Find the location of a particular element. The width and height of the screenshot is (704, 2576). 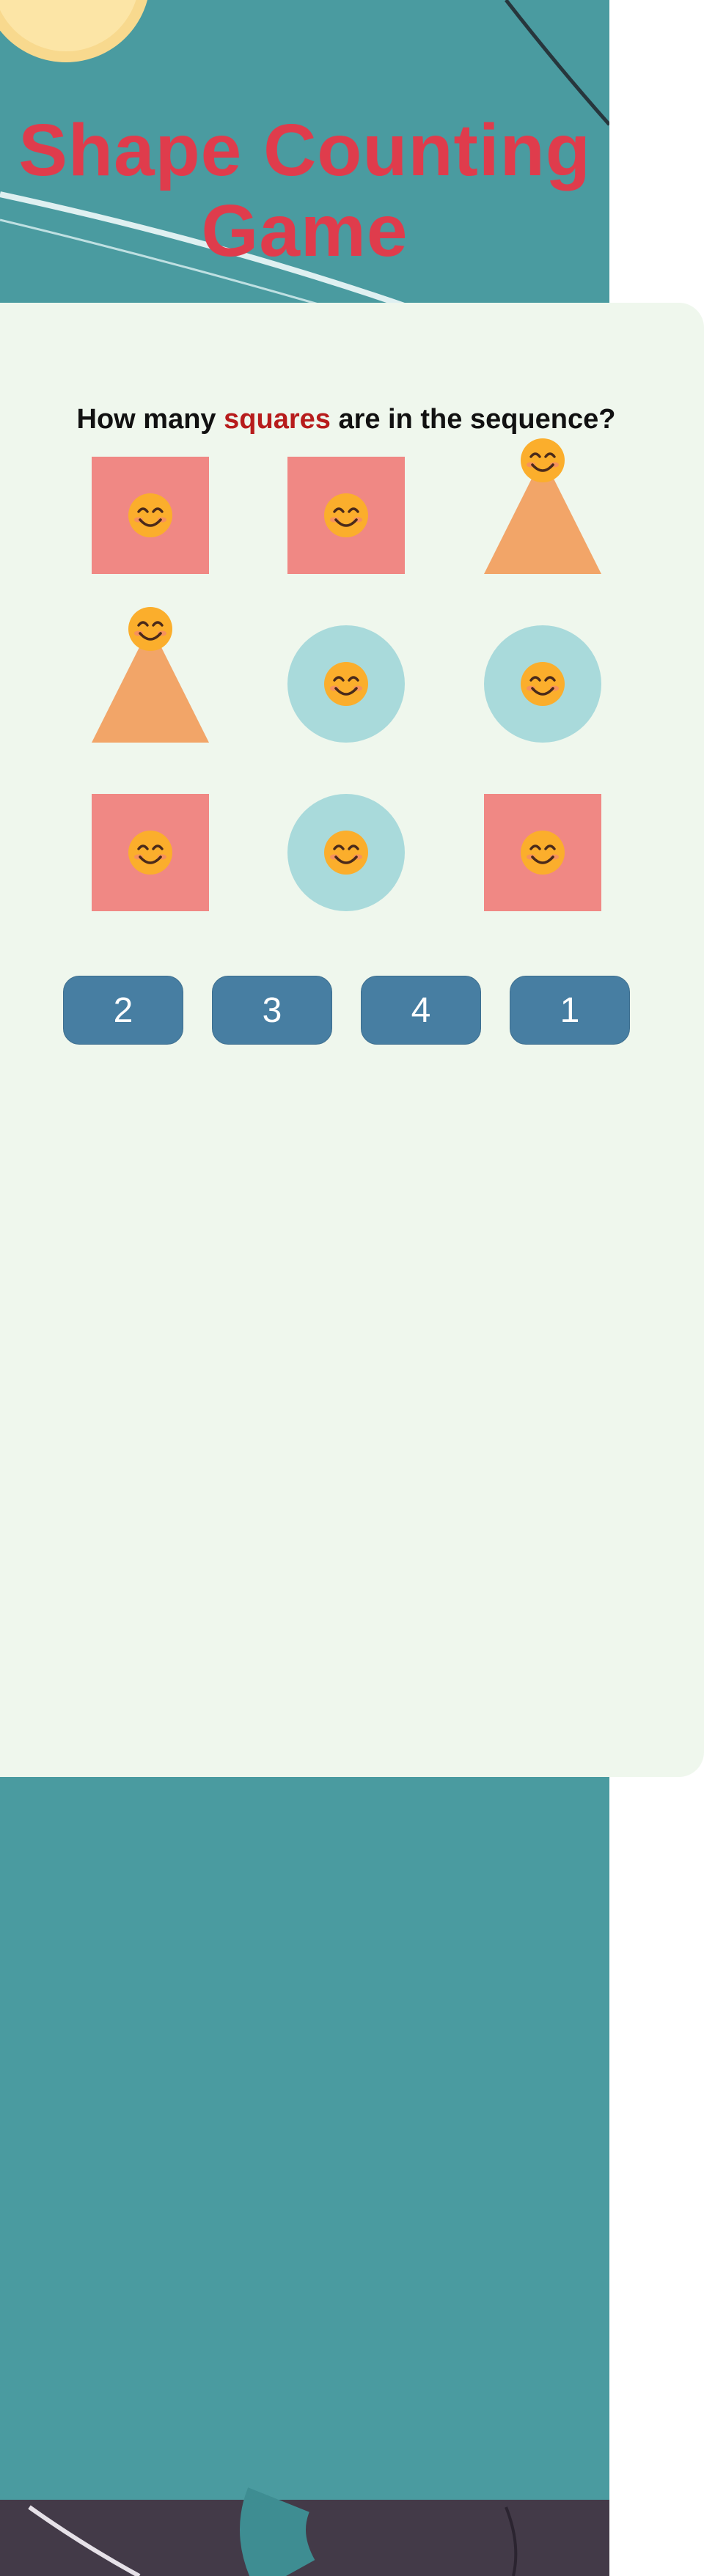

question-target-word: squares is located at coordinates (277, 419).